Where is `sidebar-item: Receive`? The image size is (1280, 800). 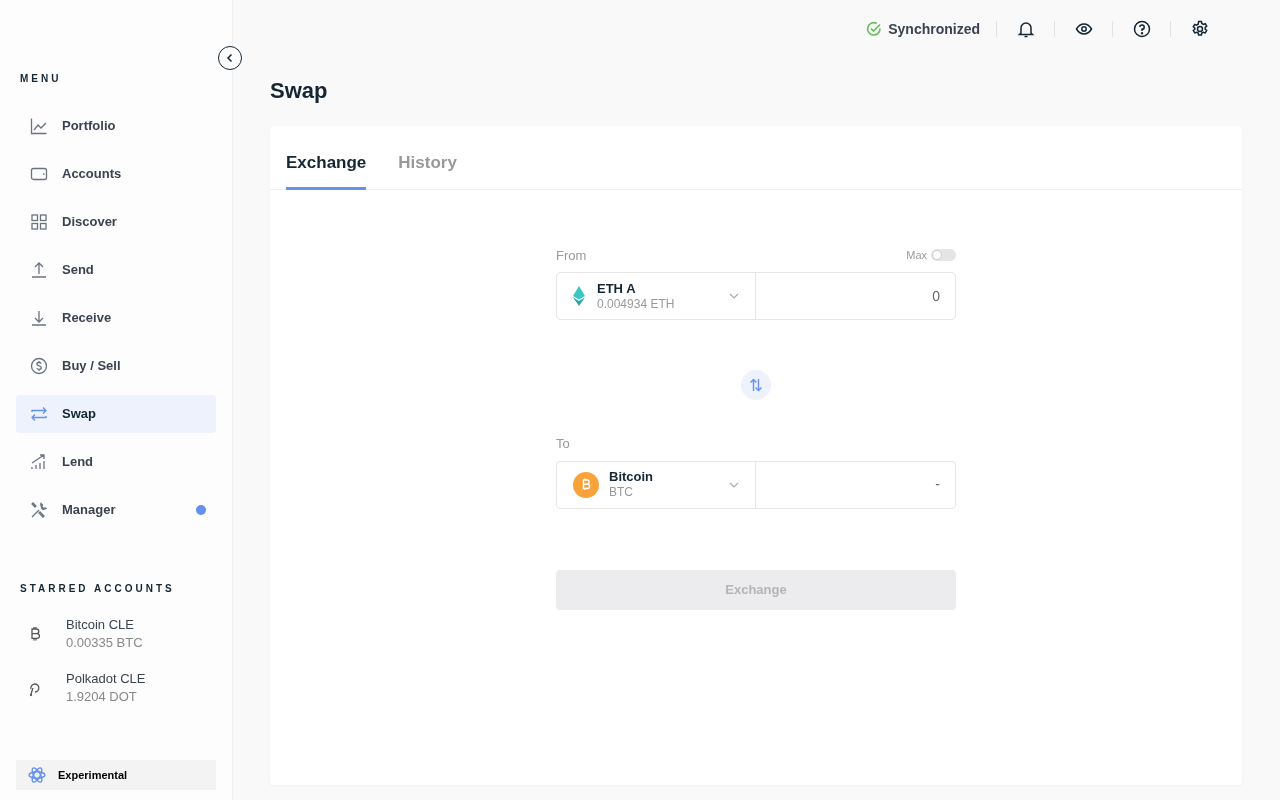
sidebar-item: Receive is located at coordinates (116, 318).